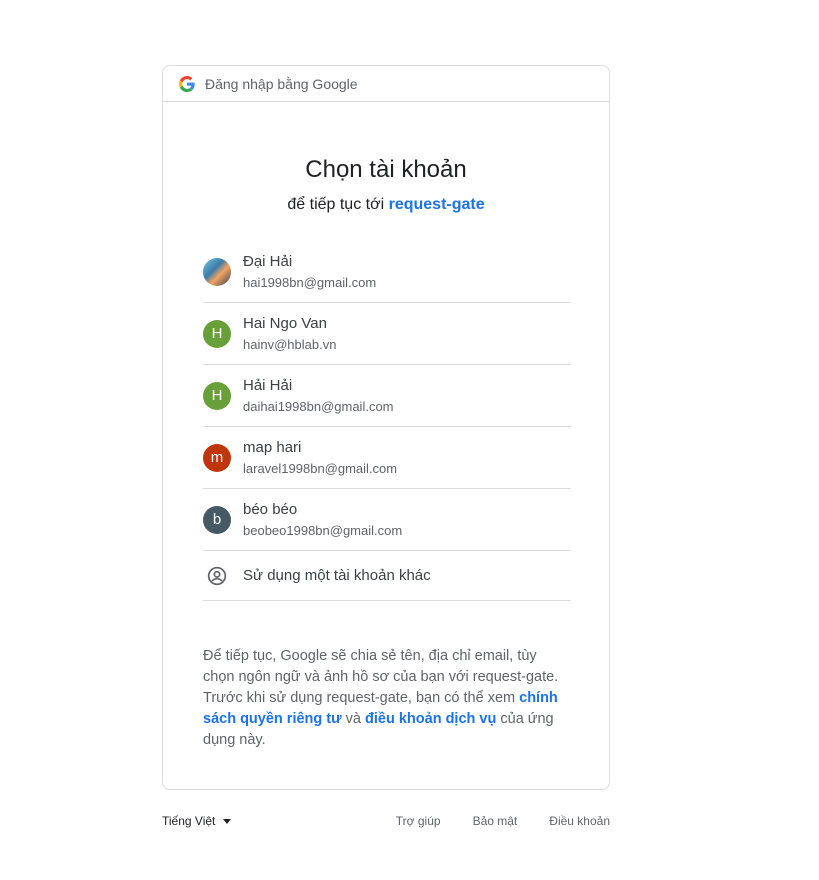 Image resolution: width=819 pixels, height=880 pixels. Describe the element at coordinates (387, 272) in the screenshot. I see `account-item-dai-hai: Đại Hải hai1998bn@gmail.com` at that location.